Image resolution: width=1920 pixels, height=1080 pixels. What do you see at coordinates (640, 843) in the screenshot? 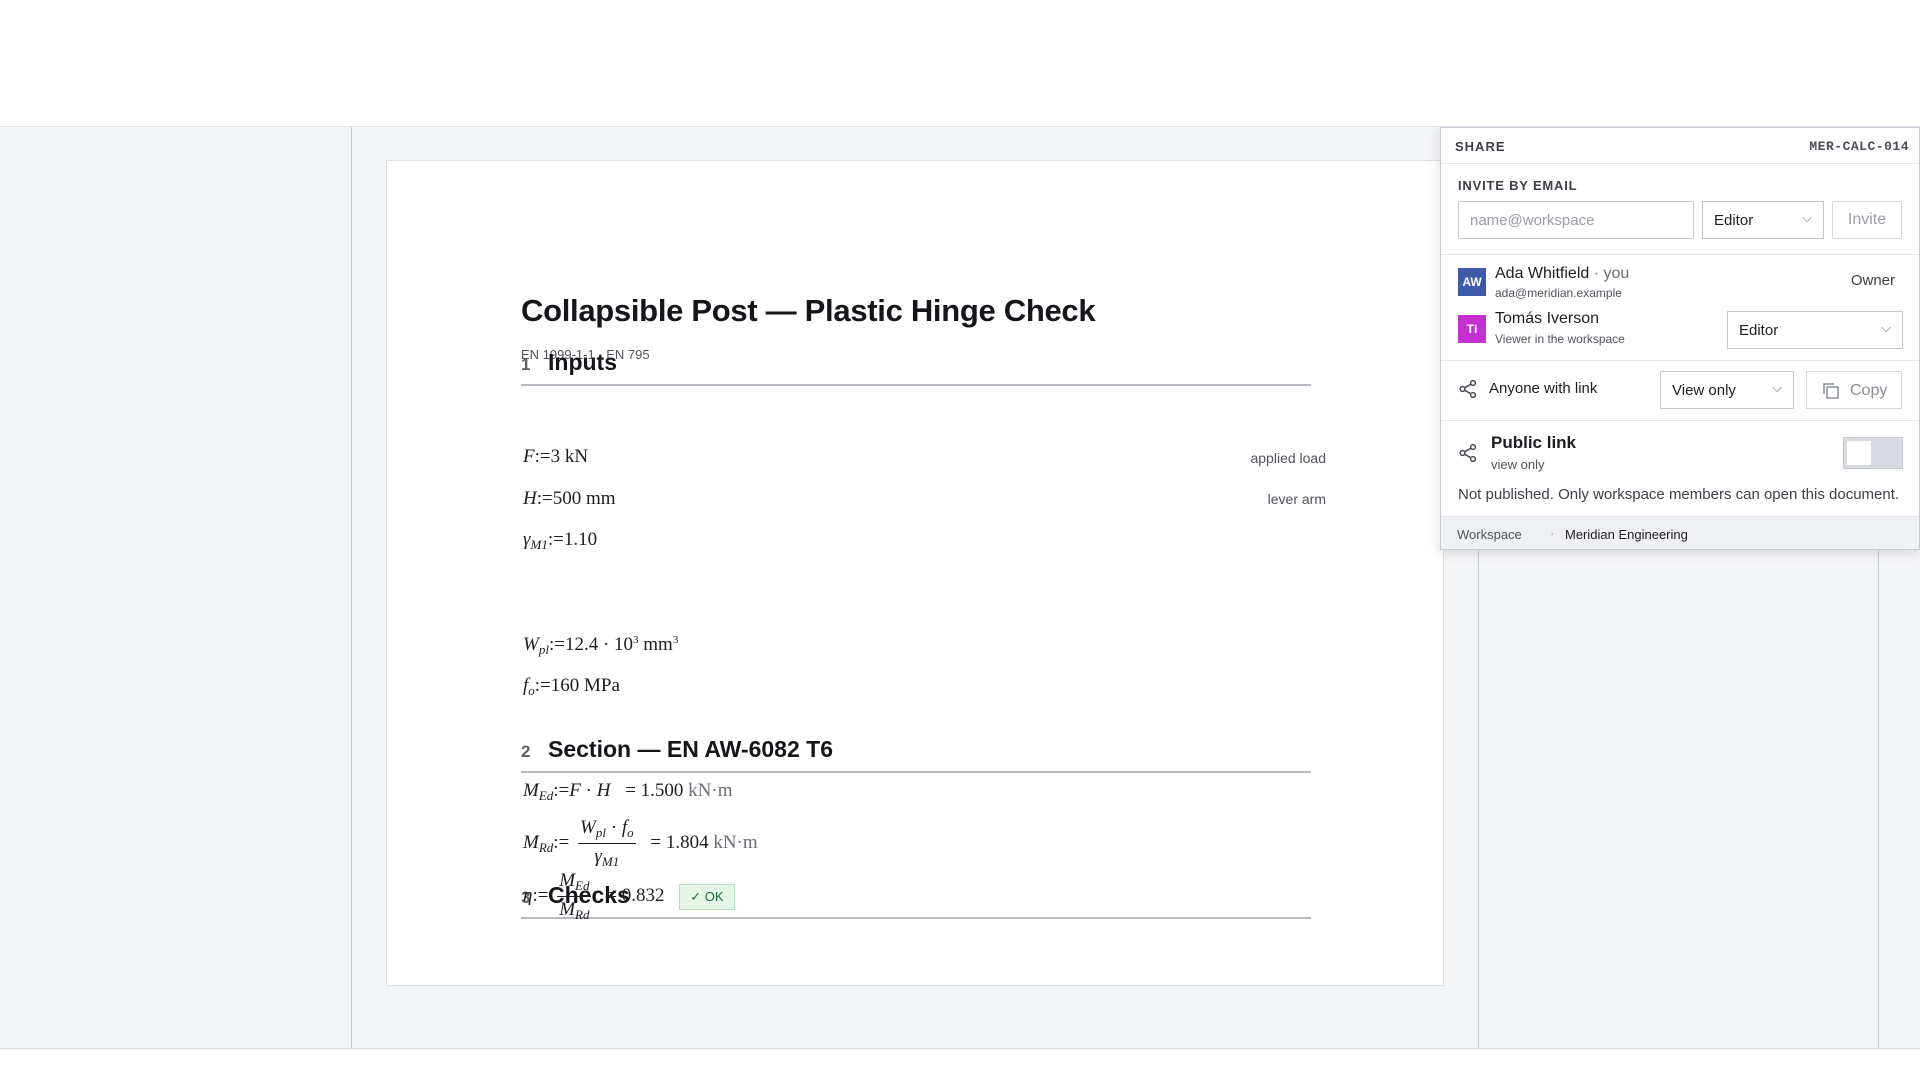
I see `equation-MRd: MRd:= Wpl · fo γM1 = 1.804 kN·m` at bounding box center [640, 843].